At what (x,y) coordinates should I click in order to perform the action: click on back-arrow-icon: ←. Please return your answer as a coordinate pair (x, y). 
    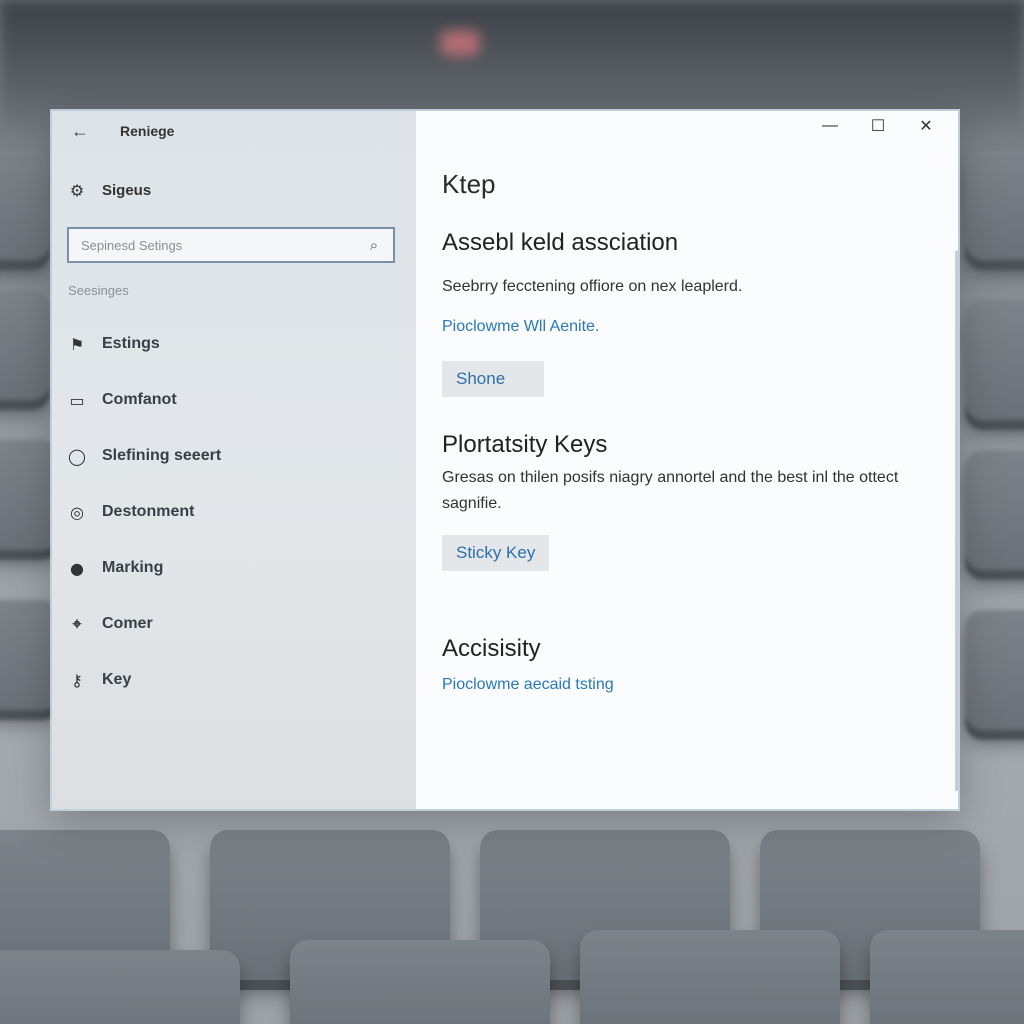
    Looking at the image, I should click on (80, 131).